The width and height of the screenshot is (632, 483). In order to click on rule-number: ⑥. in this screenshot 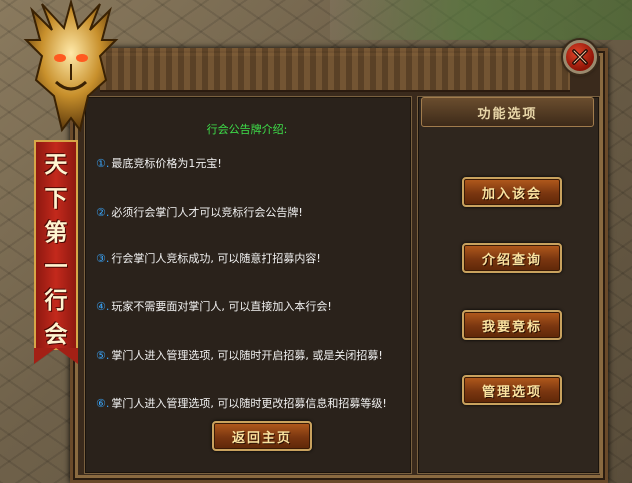, I will do `click(103, 403)`.